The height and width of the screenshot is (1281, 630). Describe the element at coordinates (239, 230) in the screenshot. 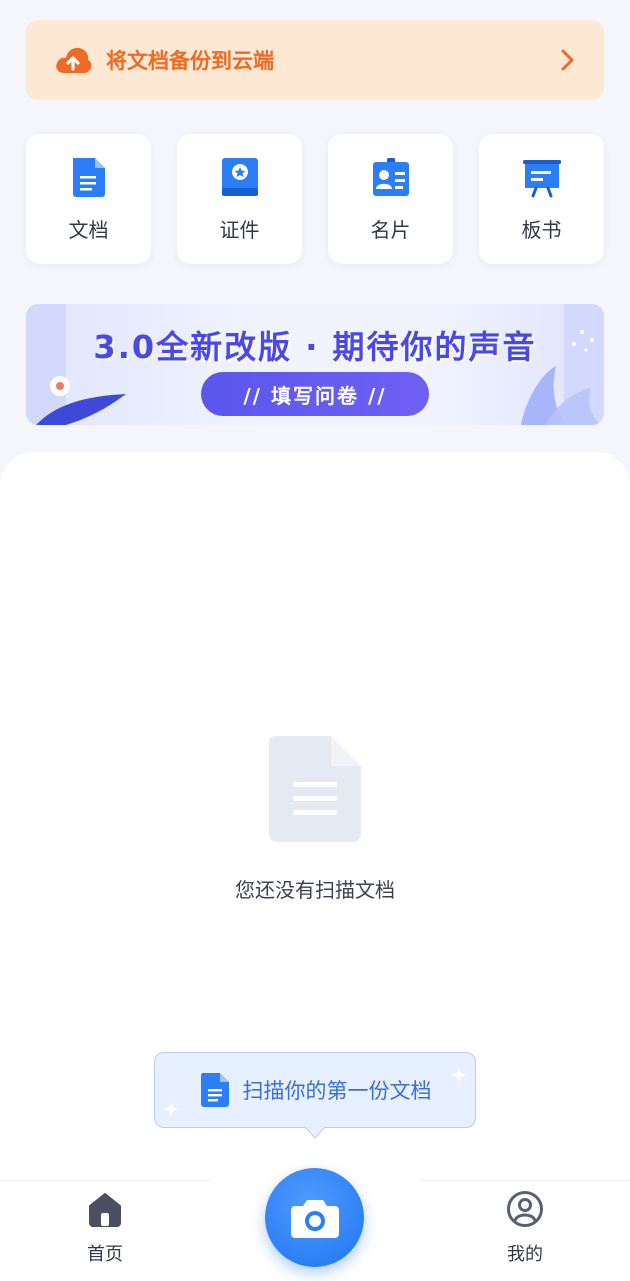

I see `quick-action-label: 证件` at that location.